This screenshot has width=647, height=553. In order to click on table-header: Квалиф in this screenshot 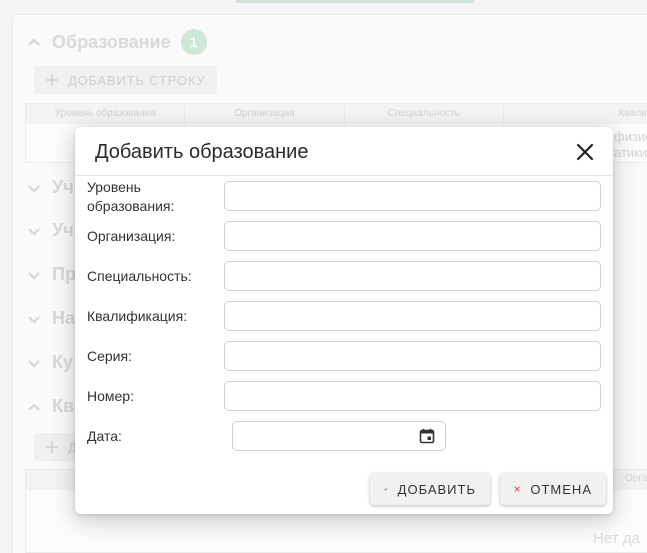, I will do `click(575, 114)`.